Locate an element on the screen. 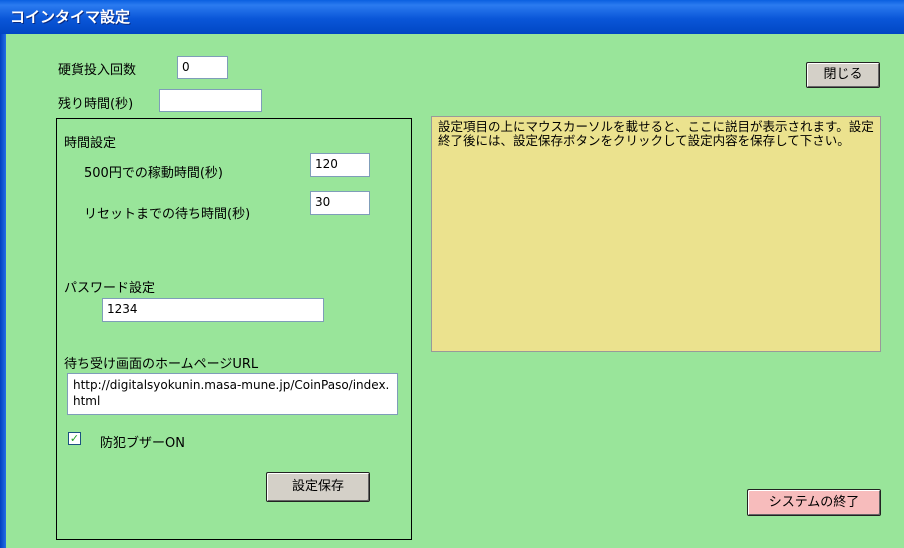 This screenshot has height=548, width=904. password-field: 1234 is located at coordinates (213, 310).